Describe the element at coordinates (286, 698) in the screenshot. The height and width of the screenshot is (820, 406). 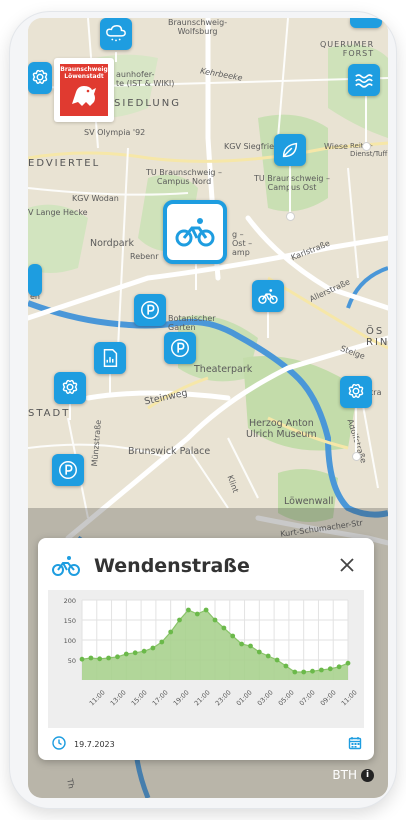
I see `chart-x-tick-label: 05:00` at that location.